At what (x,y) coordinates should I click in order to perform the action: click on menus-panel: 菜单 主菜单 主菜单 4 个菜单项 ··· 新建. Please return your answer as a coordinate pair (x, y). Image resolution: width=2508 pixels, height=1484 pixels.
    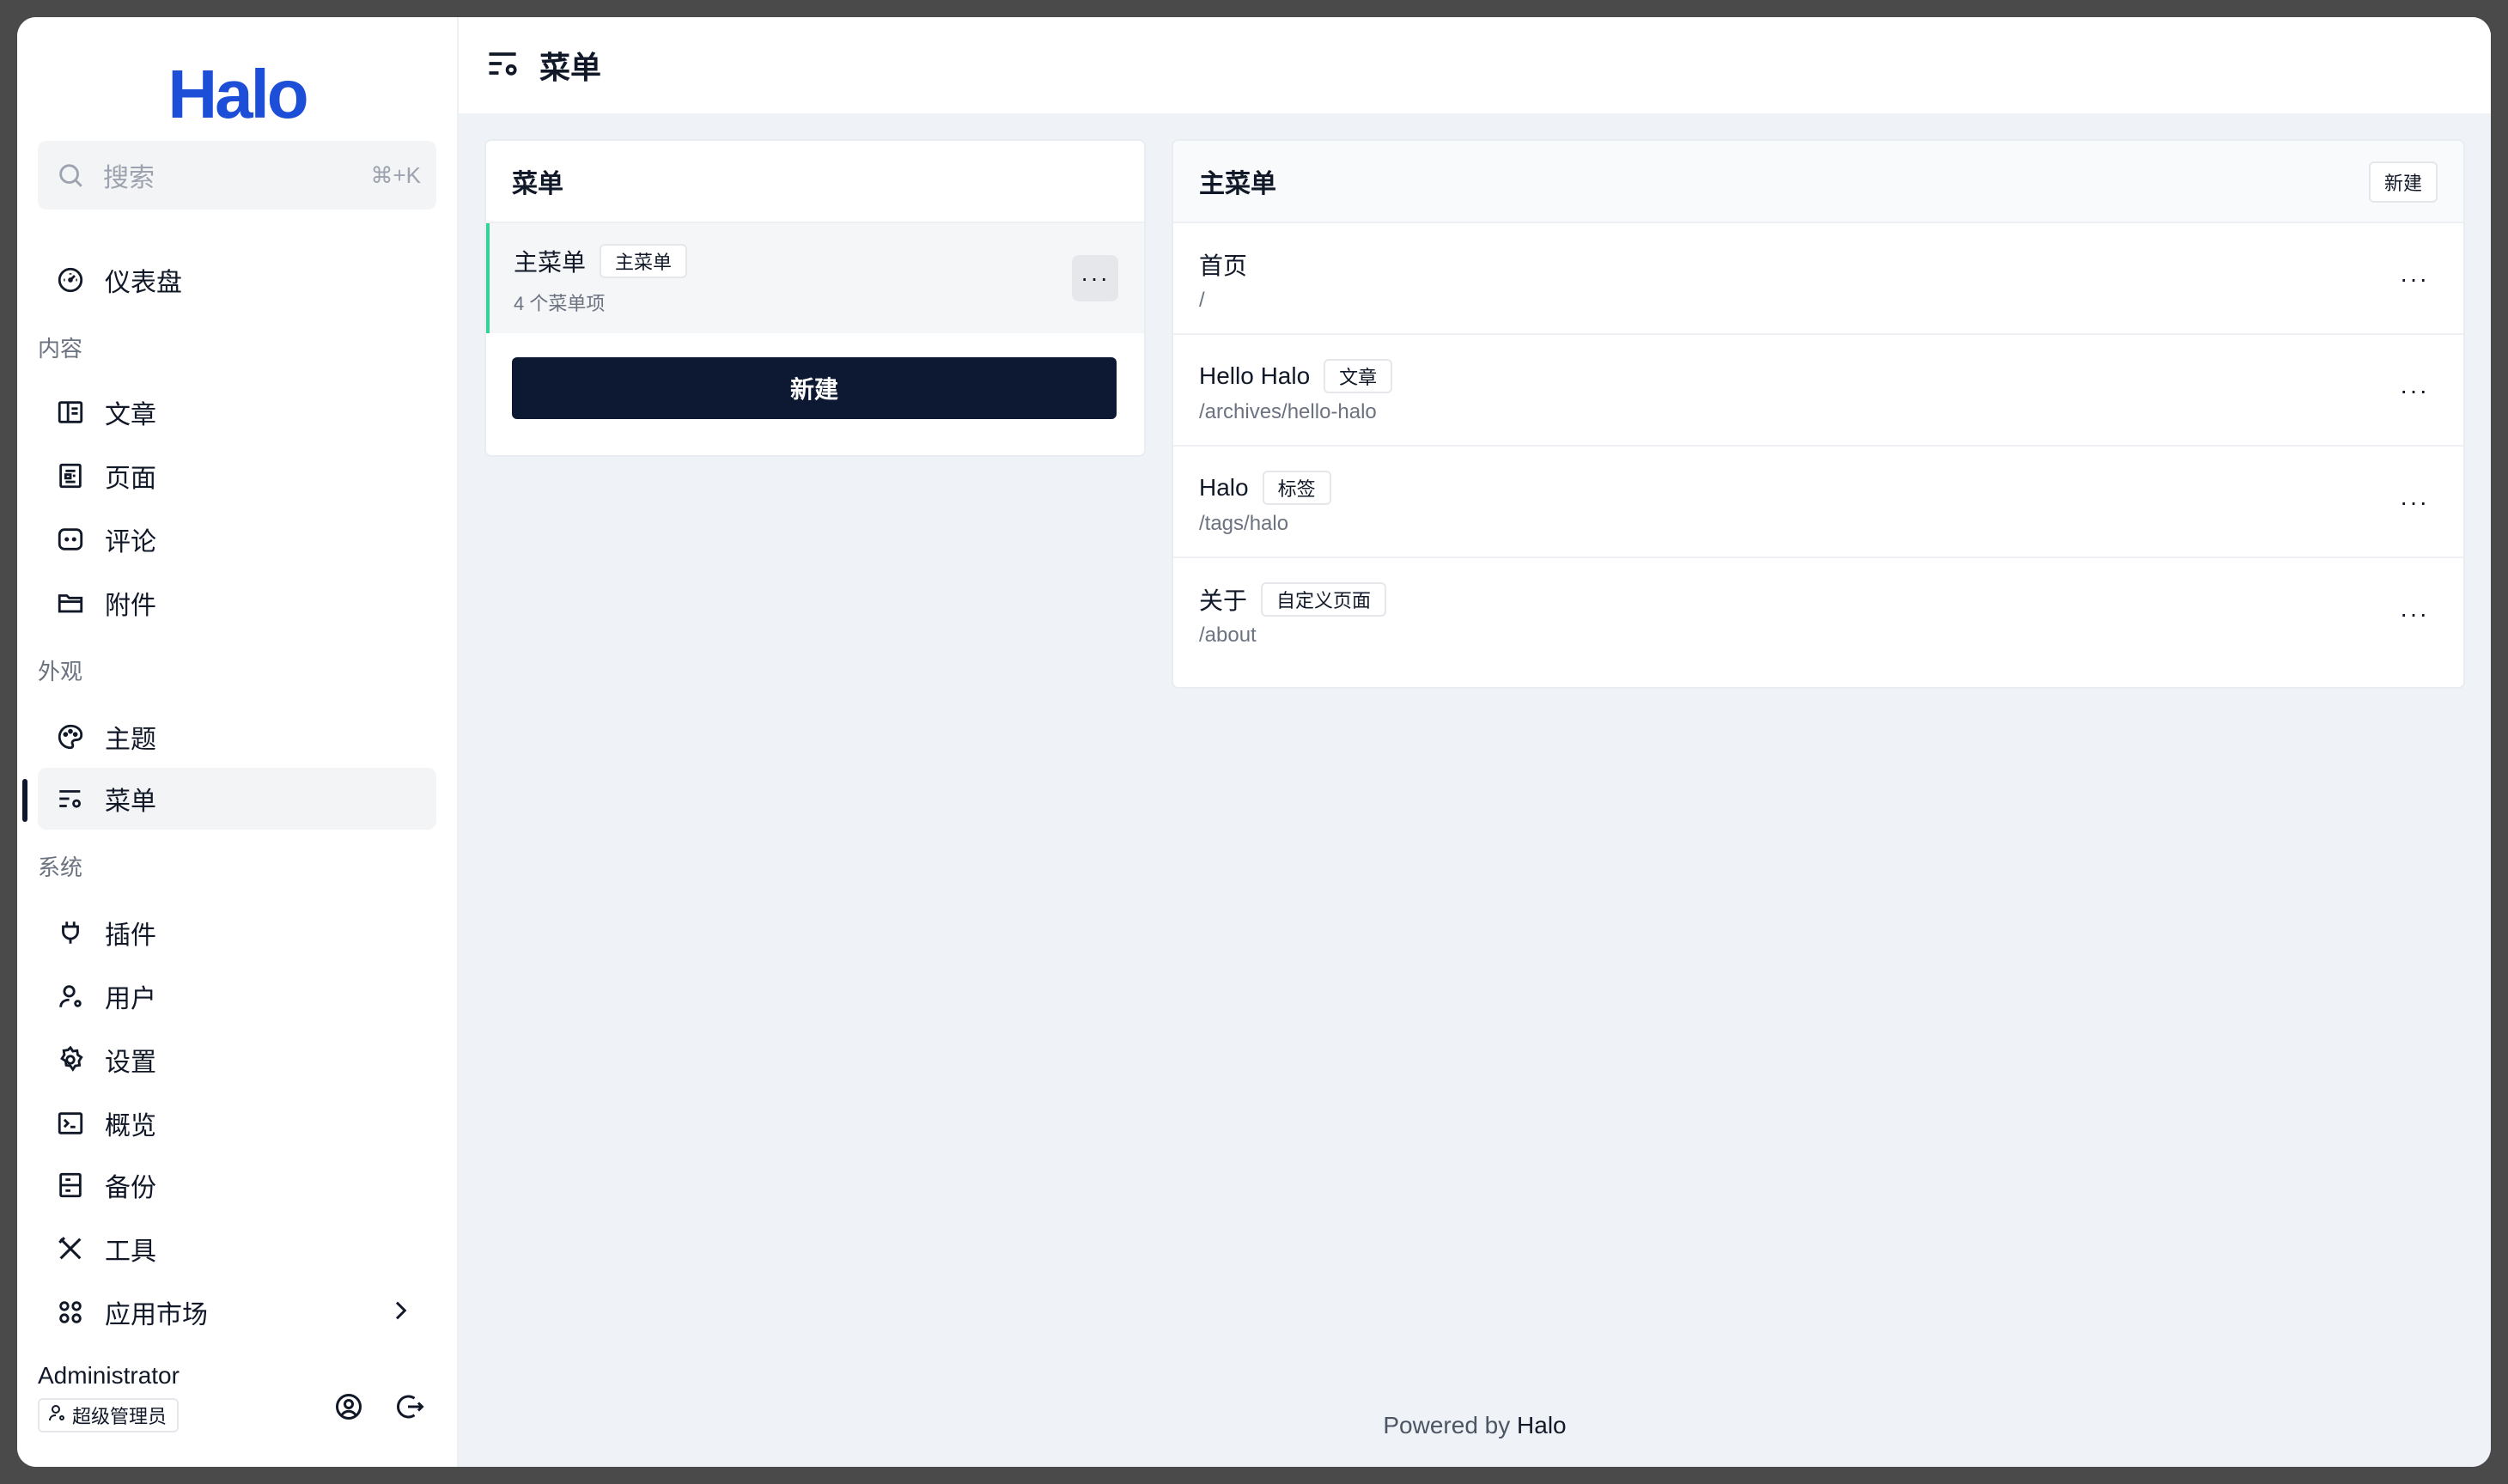
    Looking at the image, I should click on (815, 298).